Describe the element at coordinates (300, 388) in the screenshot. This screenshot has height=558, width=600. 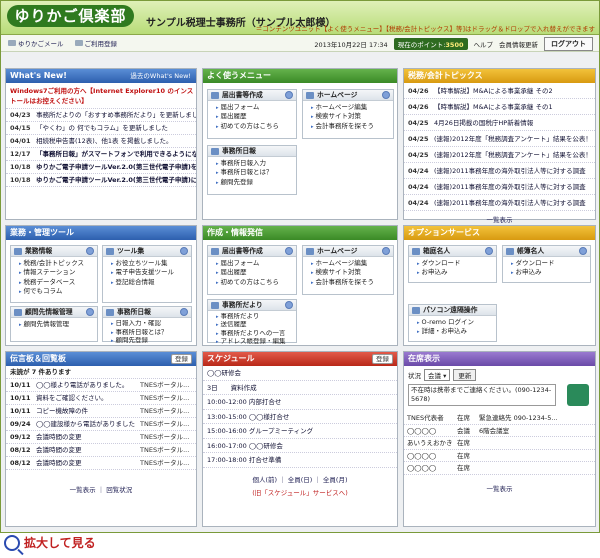
I see `schedule-item: 3日 資料作成` at that location.